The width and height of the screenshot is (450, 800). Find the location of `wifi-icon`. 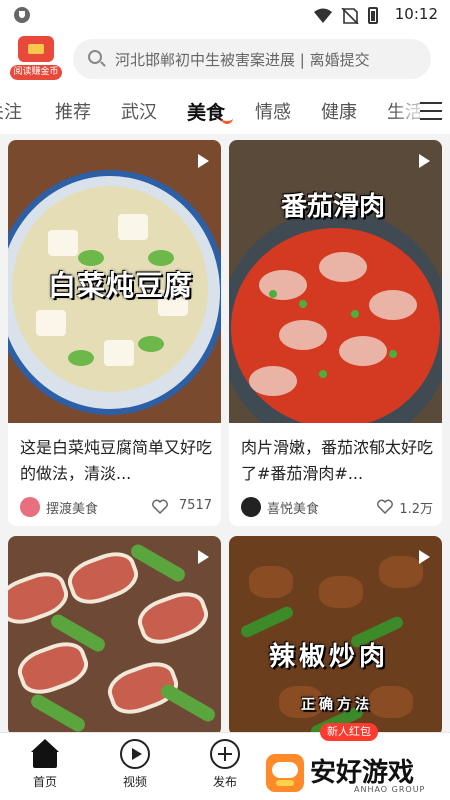

wifi-icon is located at coordinates (323, 15).